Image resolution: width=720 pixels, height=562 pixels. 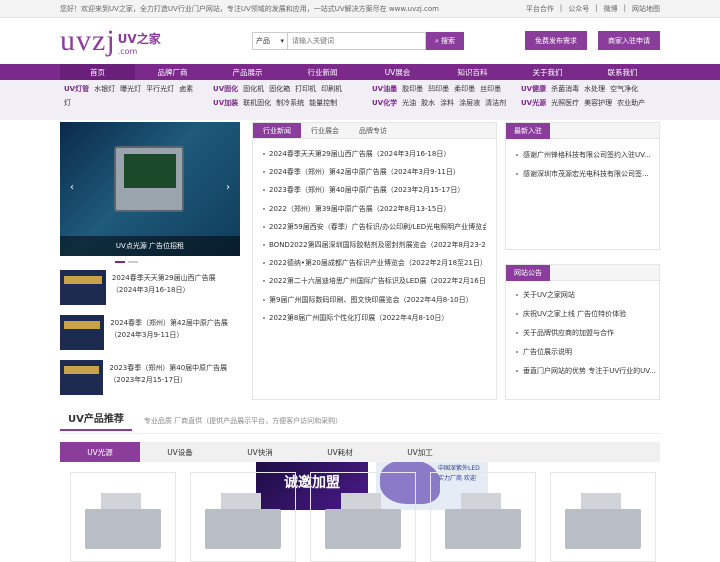 I want to click on category-link: 柔印墨, so click(x=464, y=89).